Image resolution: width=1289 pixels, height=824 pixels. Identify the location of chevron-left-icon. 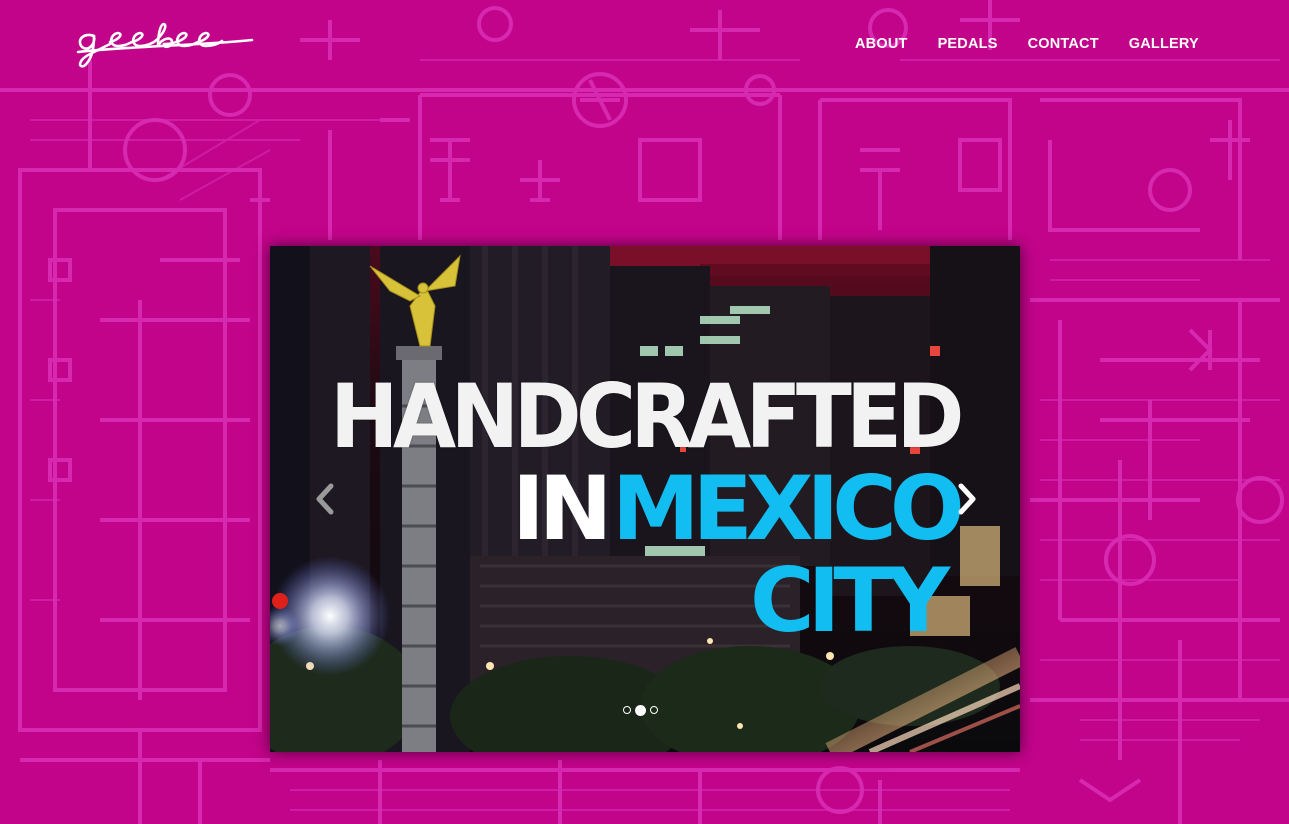
(326, 499).